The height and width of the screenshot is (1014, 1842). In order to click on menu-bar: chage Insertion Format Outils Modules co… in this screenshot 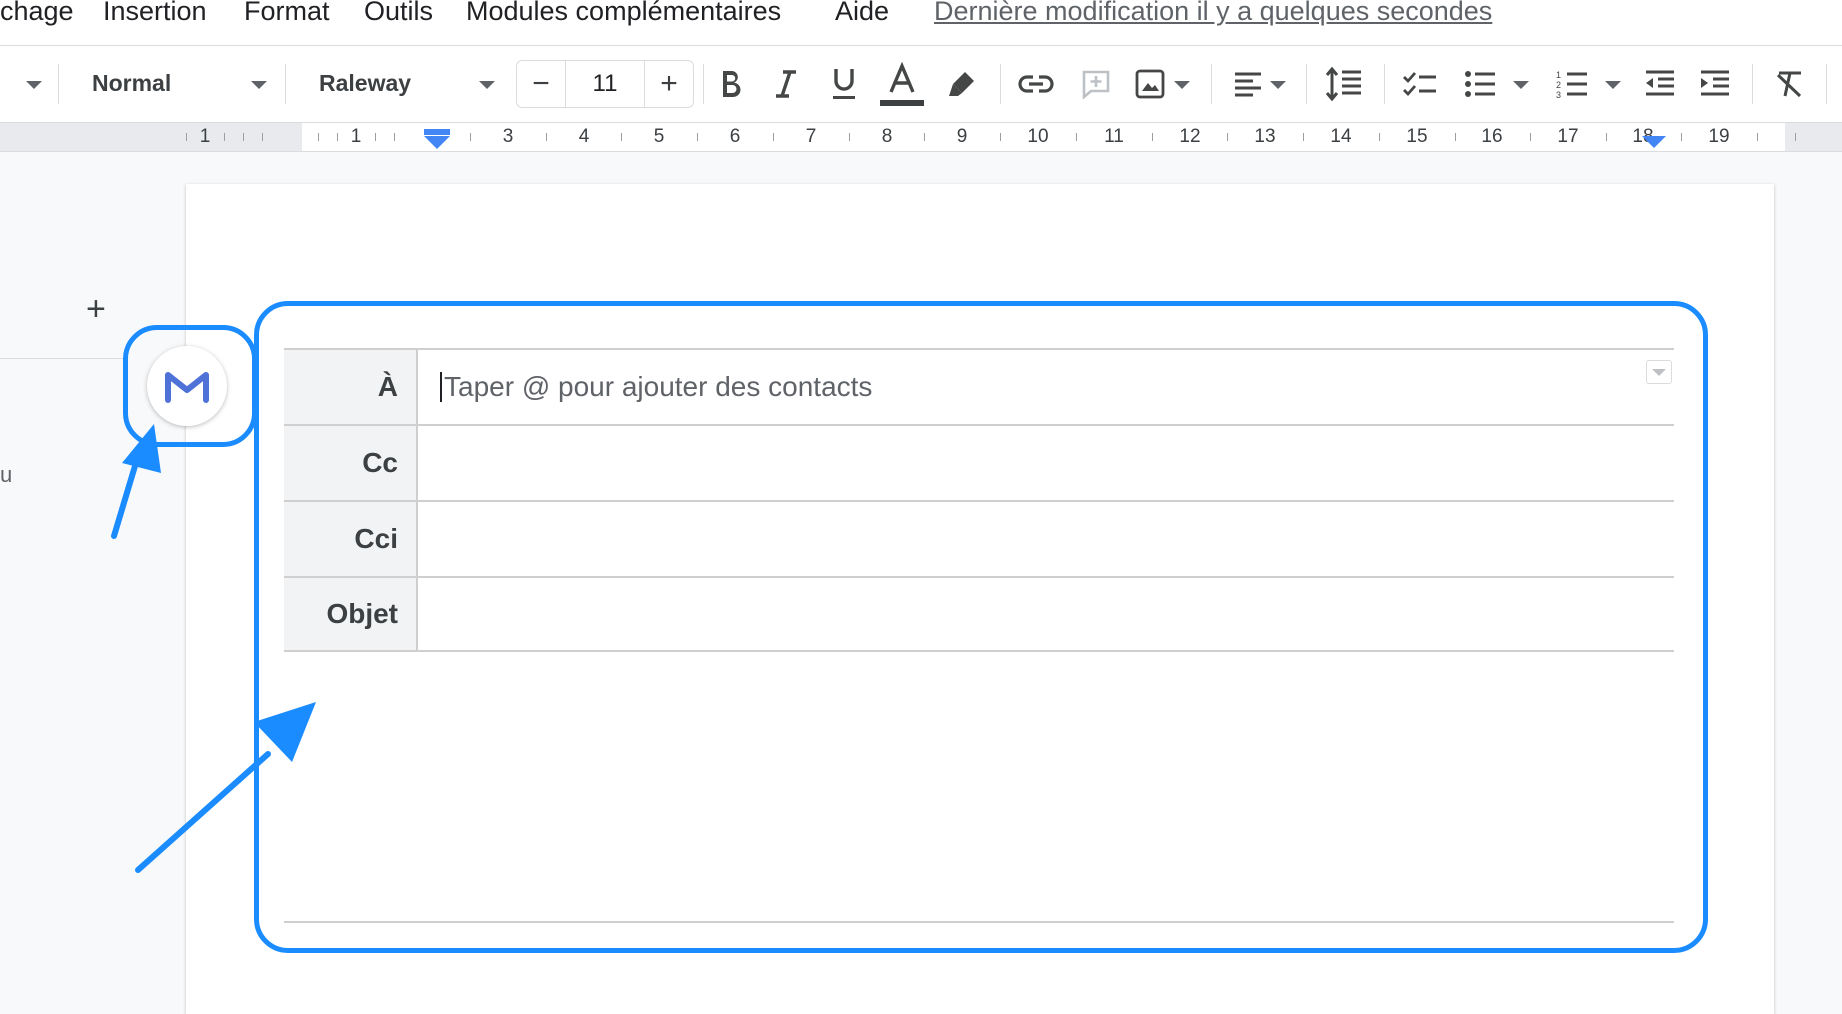, I will do `click(921, 23)`.